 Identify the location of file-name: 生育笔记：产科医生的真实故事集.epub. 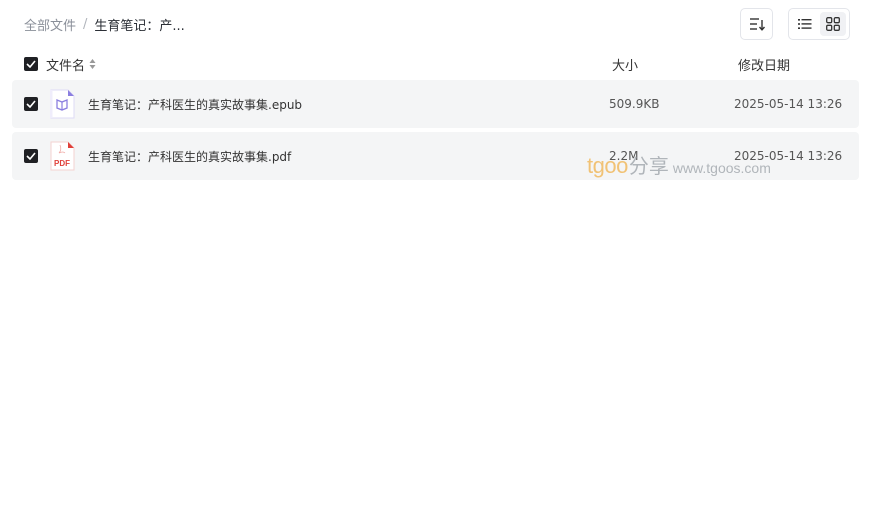
(195, 104).